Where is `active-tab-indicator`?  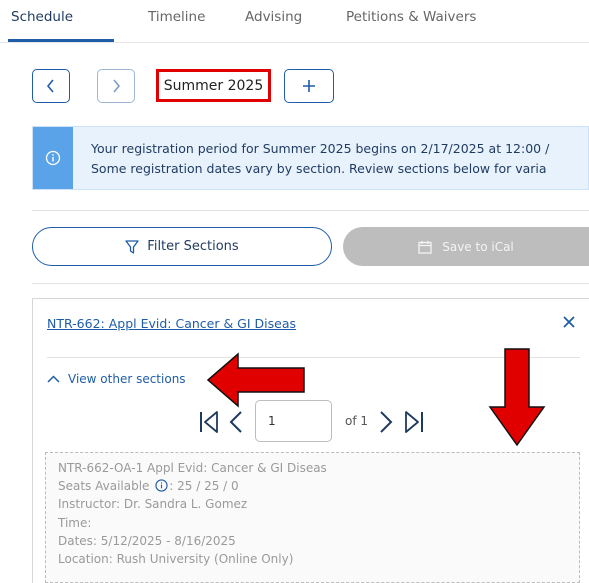 active-tab-indicator is located at coordinates (61, 40).